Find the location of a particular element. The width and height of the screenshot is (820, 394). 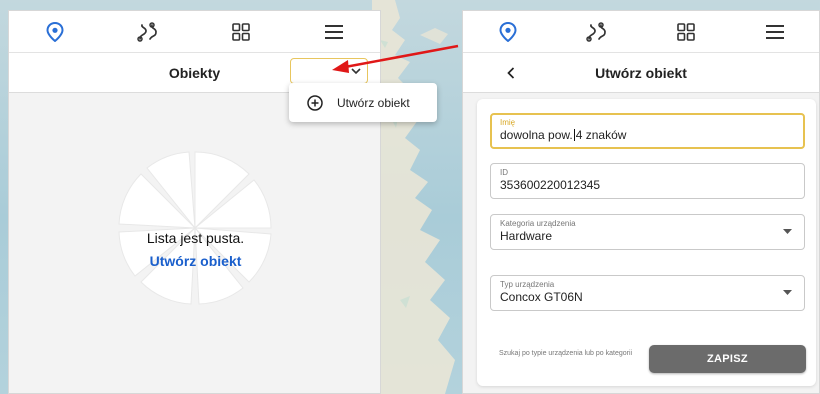

chevron-down-icon is located at coordinates (356, 70).